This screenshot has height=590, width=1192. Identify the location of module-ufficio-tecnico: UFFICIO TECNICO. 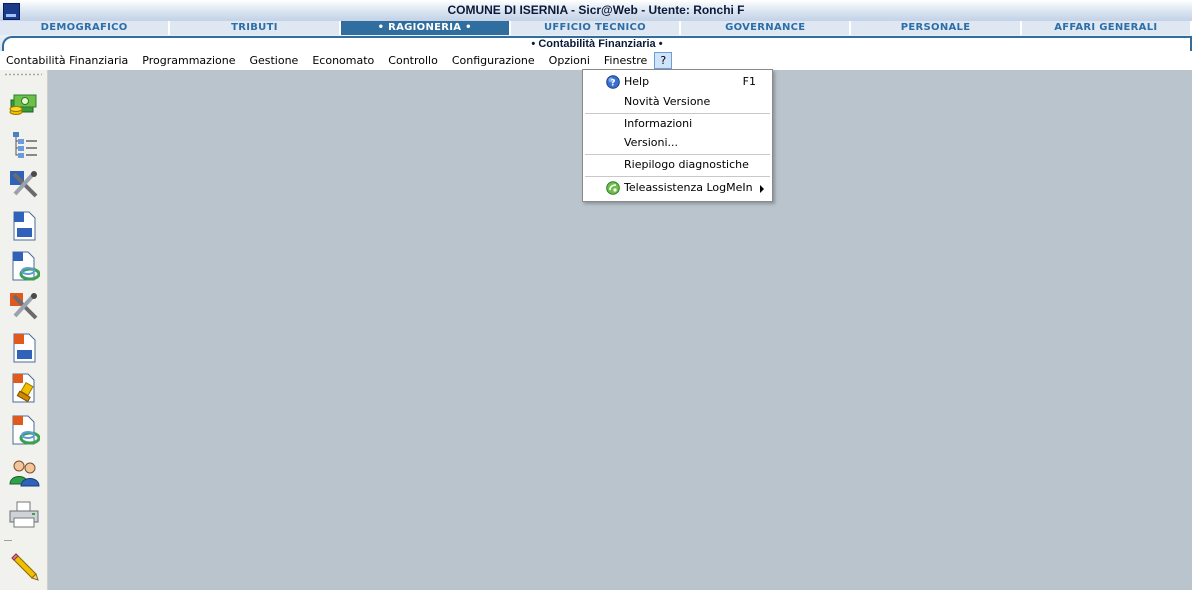
(596, 28).